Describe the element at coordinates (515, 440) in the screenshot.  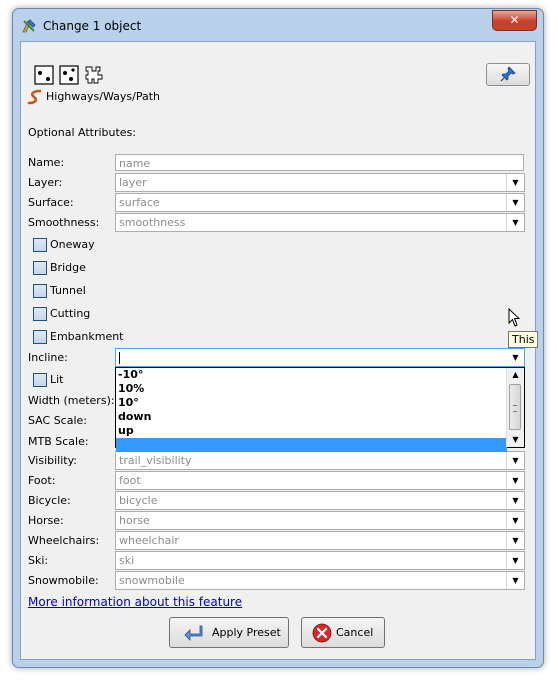
I see `scroll-down-icon: ▼` at that location.